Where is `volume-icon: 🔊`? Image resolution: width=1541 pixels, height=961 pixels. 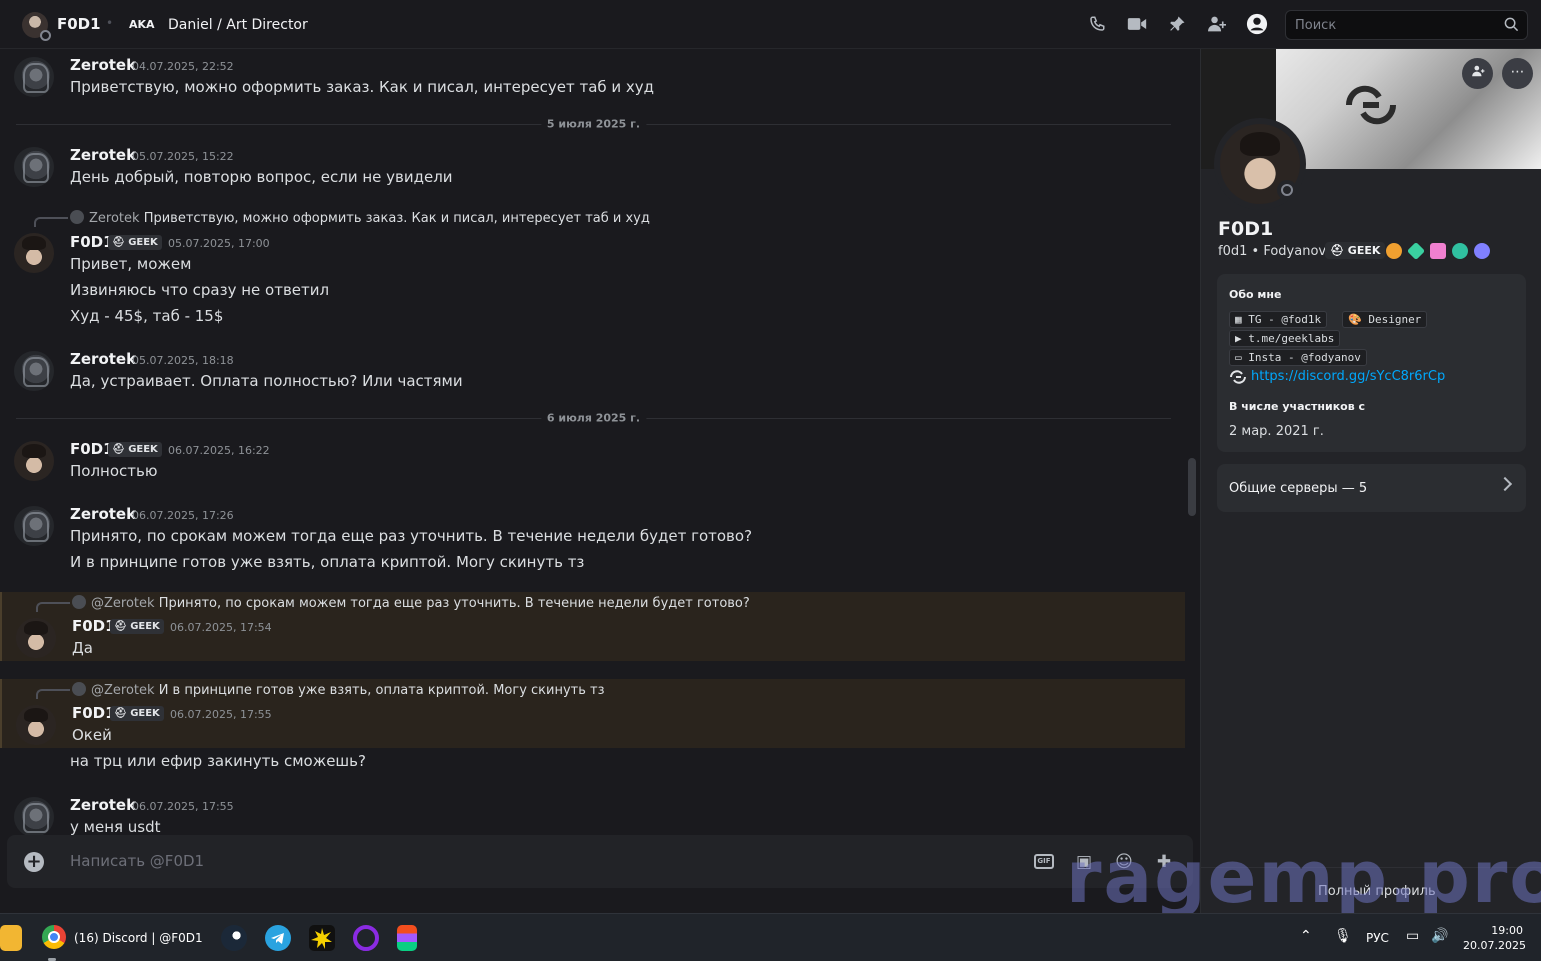 volume-icon: 🔊 is located at coordinates (1439, 936).